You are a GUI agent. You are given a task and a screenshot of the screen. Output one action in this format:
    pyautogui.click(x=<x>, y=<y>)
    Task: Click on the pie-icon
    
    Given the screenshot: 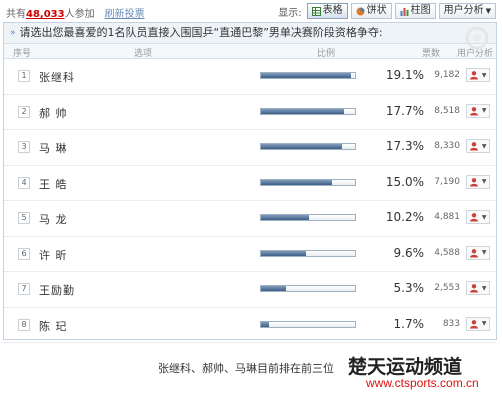 What is the action you would take?
    pyautogui.click(x=360, y=11)
    